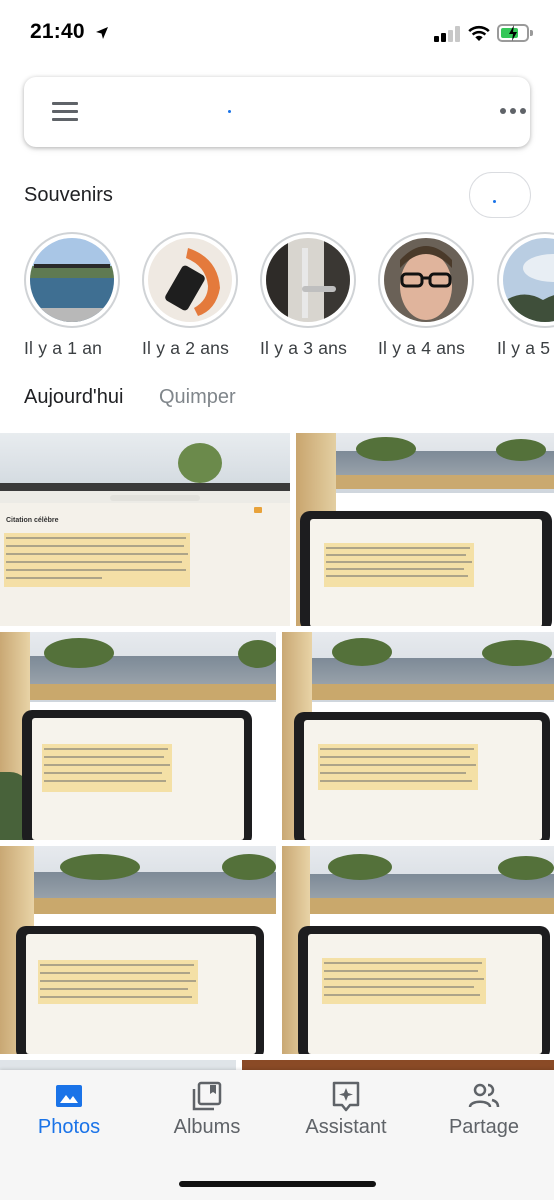 Image resolution: width=554 pixels, height=1200 pixels. I want to click on sharing-icon, so click(484, 1095).